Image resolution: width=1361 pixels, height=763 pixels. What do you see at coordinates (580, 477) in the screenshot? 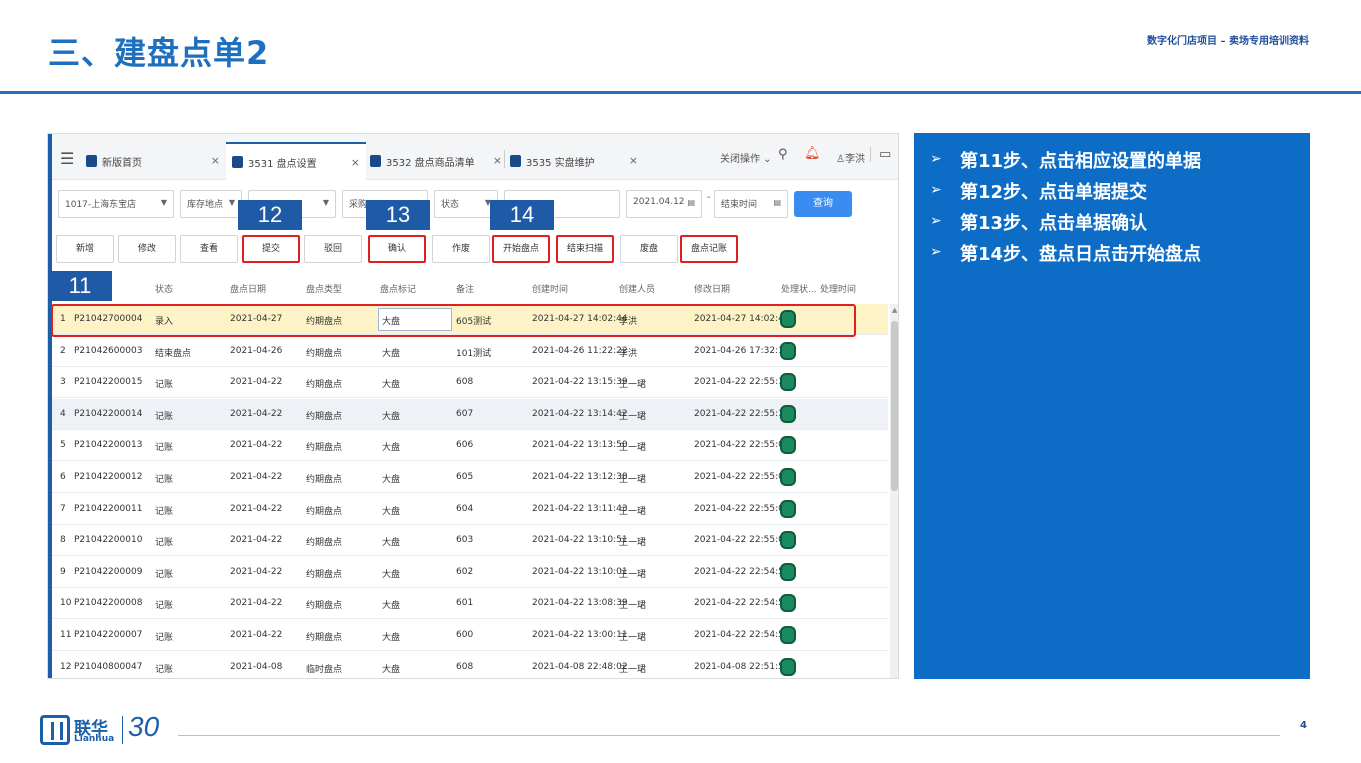
I see `created-cell: 2021-04-22 13:12:38` at bounding box center [580, 477].